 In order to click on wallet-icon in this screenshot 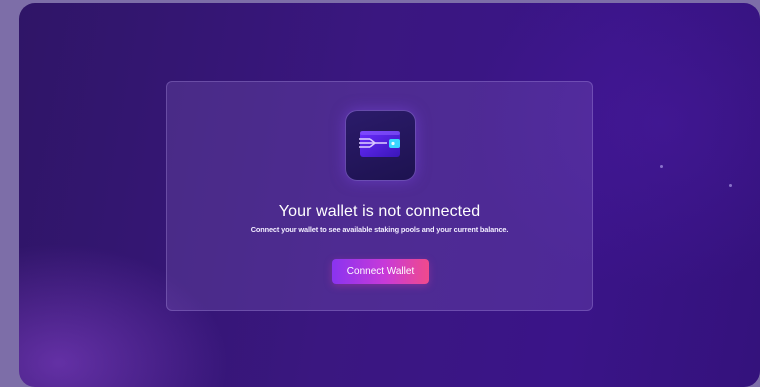, I will do `click(379, 144)`.